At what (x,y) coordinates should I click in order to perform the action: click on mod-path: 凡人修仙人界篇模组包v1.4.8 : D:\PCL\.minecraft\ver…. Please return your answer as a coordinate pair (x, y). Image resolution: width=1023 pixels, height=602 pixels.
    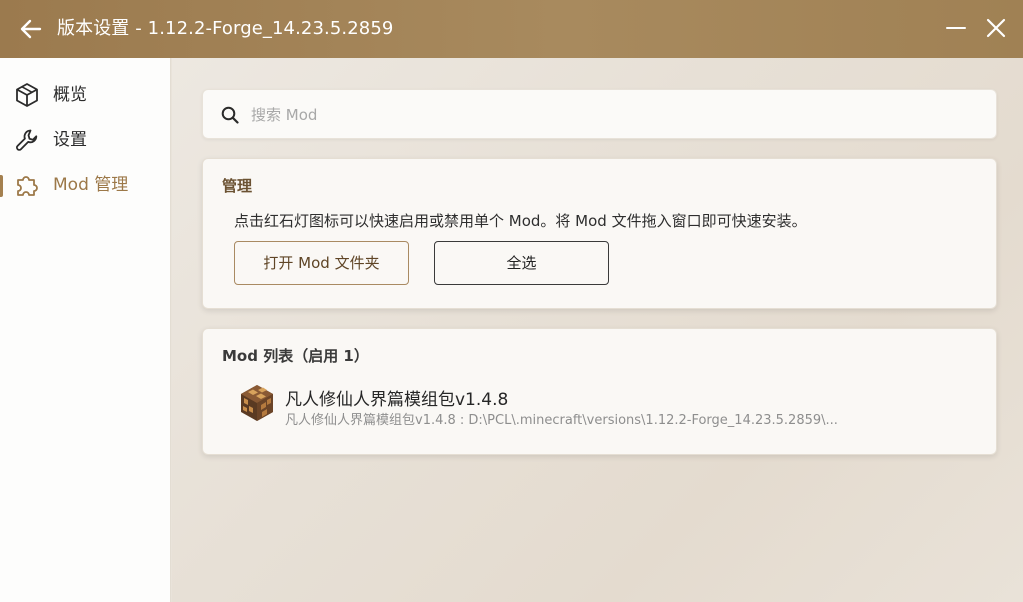
    Looking at the image, I should click on (561, 420).